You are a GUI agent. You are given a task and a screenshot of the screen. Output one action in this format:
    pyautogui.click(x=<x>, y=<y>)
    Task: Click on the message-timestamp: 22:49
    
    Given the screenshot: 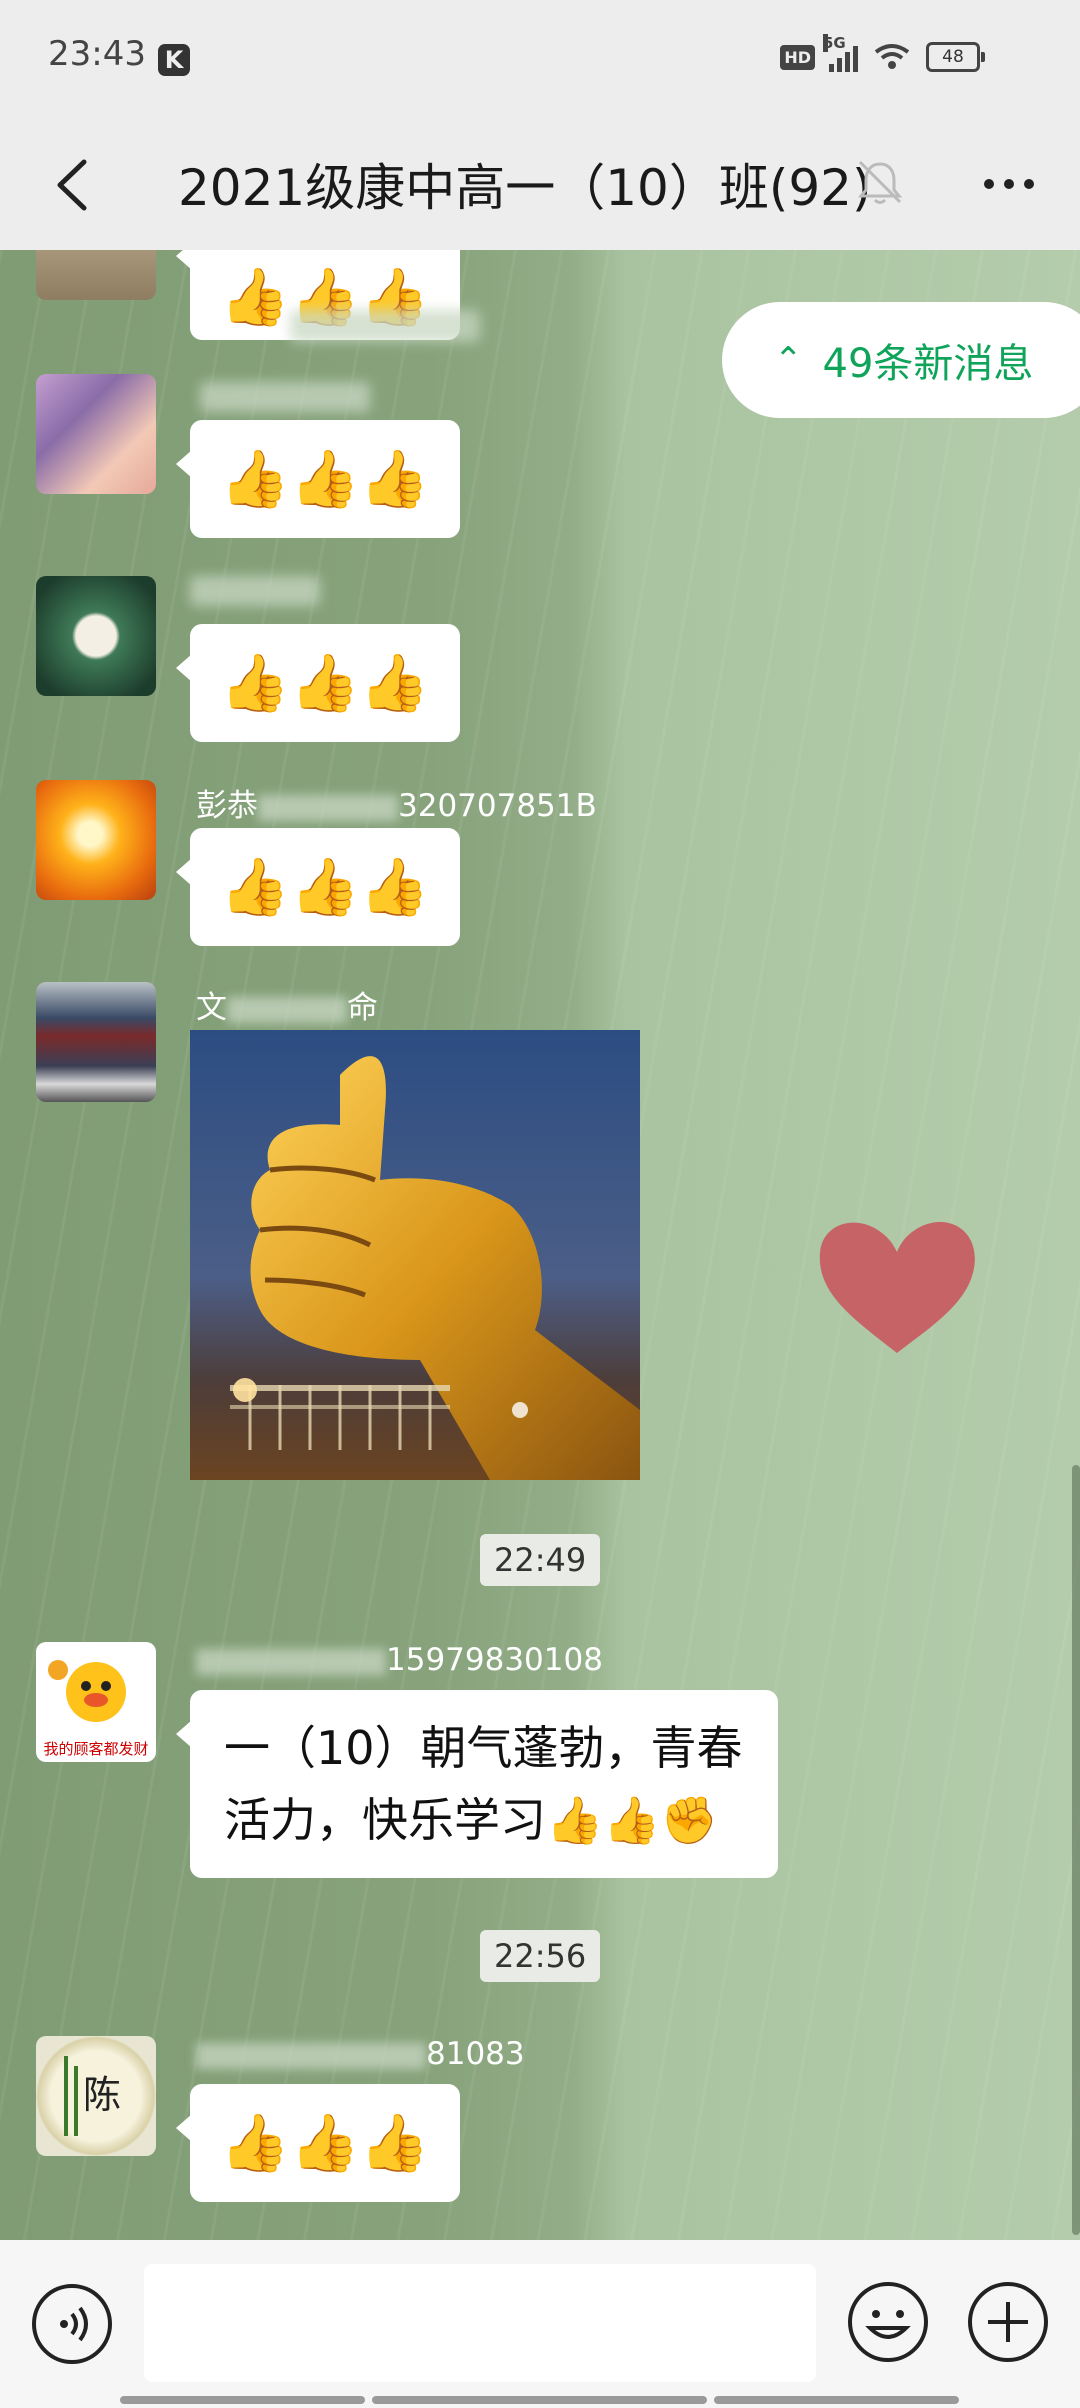 What is the action you would take?
    pyautogui.click(x=540, y=1560)
    